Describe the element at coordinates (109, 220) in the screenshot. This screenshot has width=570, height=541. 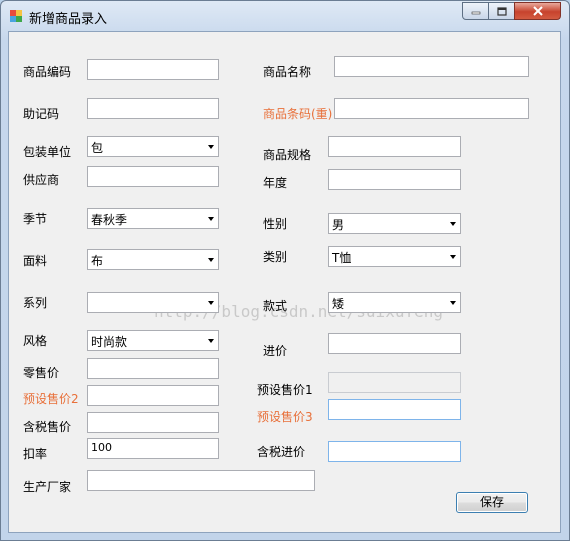
I see `season-value: 春秋季` at that location.